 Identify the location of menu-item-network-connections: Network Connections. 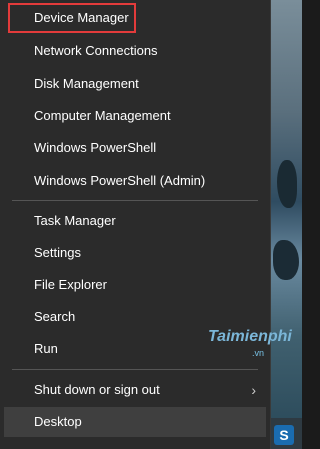
(135, 51).